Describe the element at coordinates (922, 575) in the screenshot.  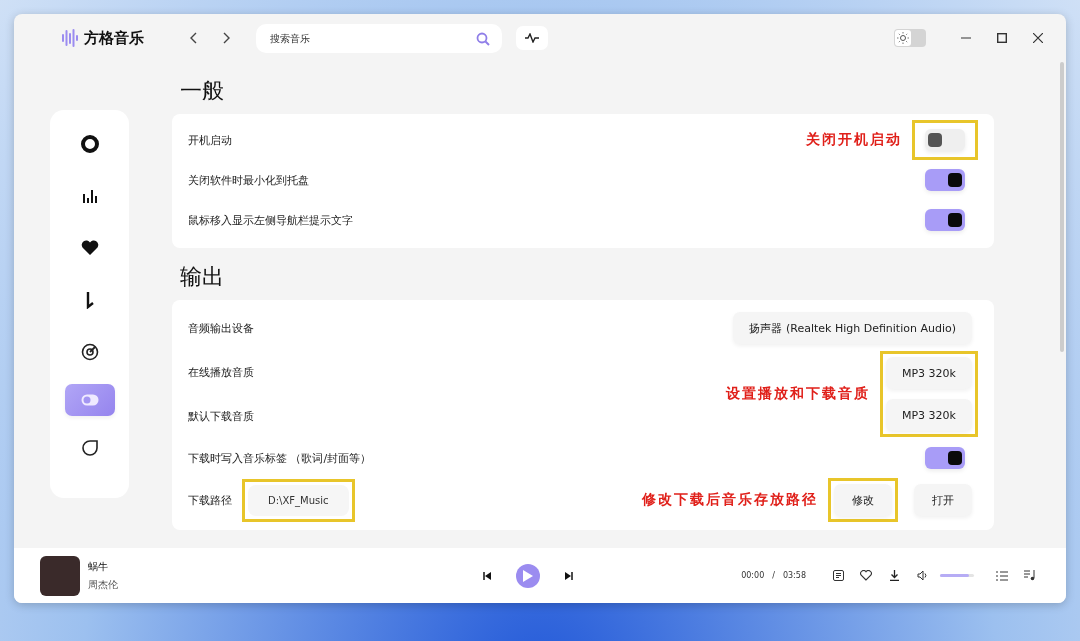
I see `speaker-icon` at that location.